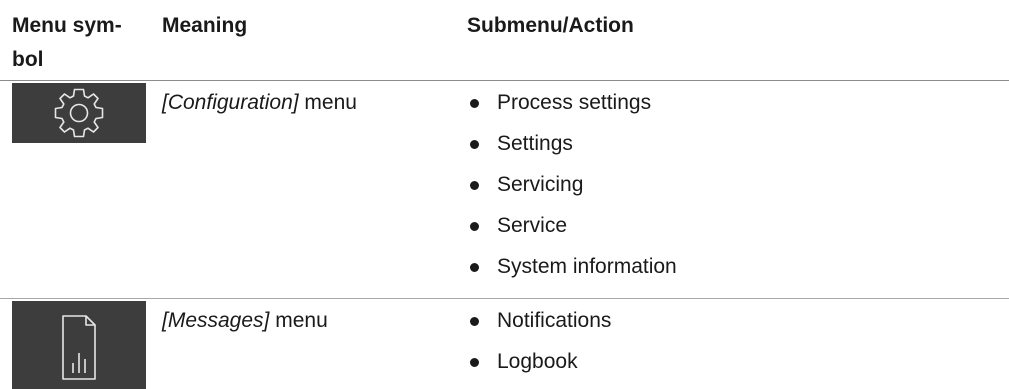  I want to click on list-item-label: System information, so click(587, 266).